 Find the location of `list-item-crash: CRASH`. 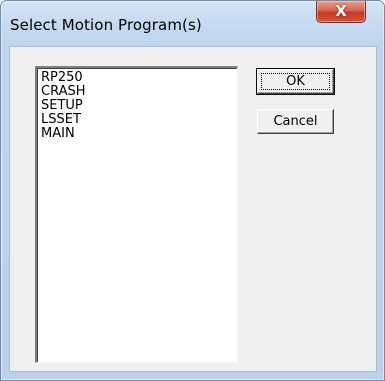

list-item-crash: CRASH is located at coordinates (139, 92).